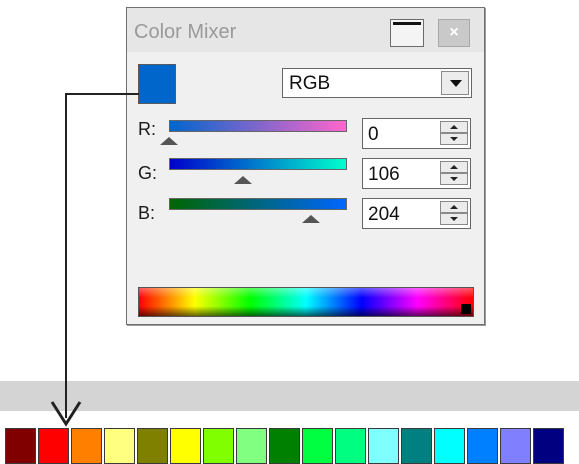 The image size is (579, 464). What do you see at coordinates (258, 204) in the screenshot?
I see `blue-slider-track` at bounding box center [258, 204].